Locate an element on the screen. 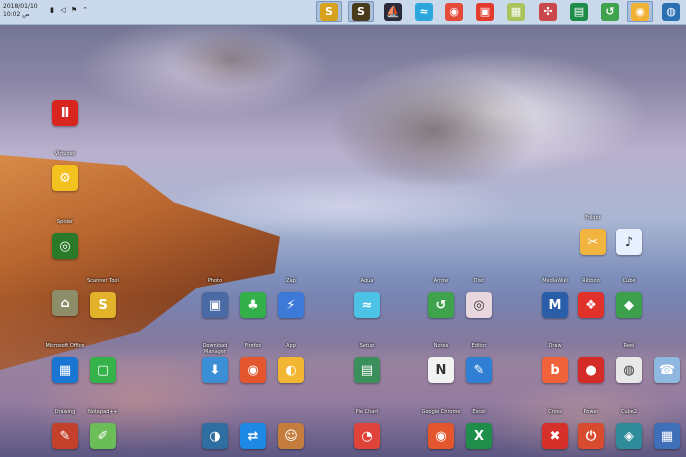  excel-icon: ▤ is located at coordinates (579, 11).